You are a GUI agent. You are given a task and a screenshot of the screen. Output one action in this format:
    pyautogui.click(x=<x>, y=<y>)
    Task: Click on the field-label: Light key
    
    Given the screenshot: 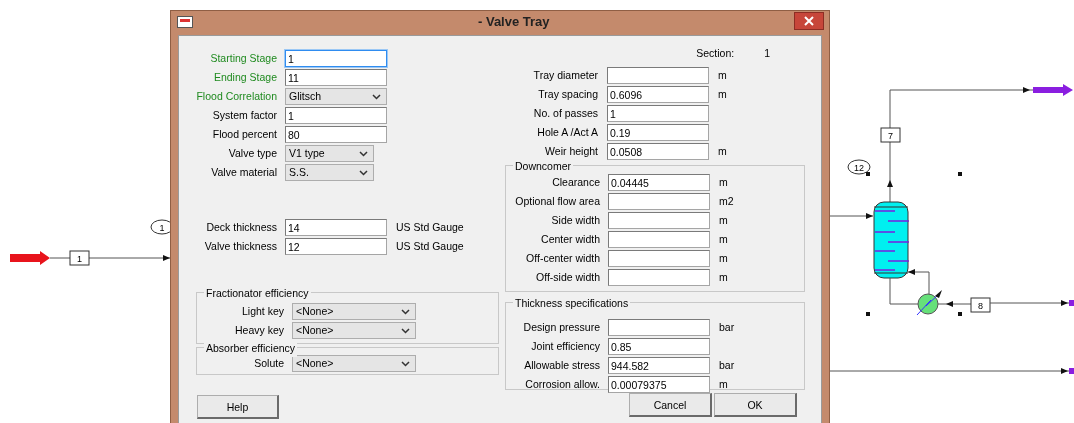 What is the action you would take?
    pyautogui.click(x=262, y=311)
    